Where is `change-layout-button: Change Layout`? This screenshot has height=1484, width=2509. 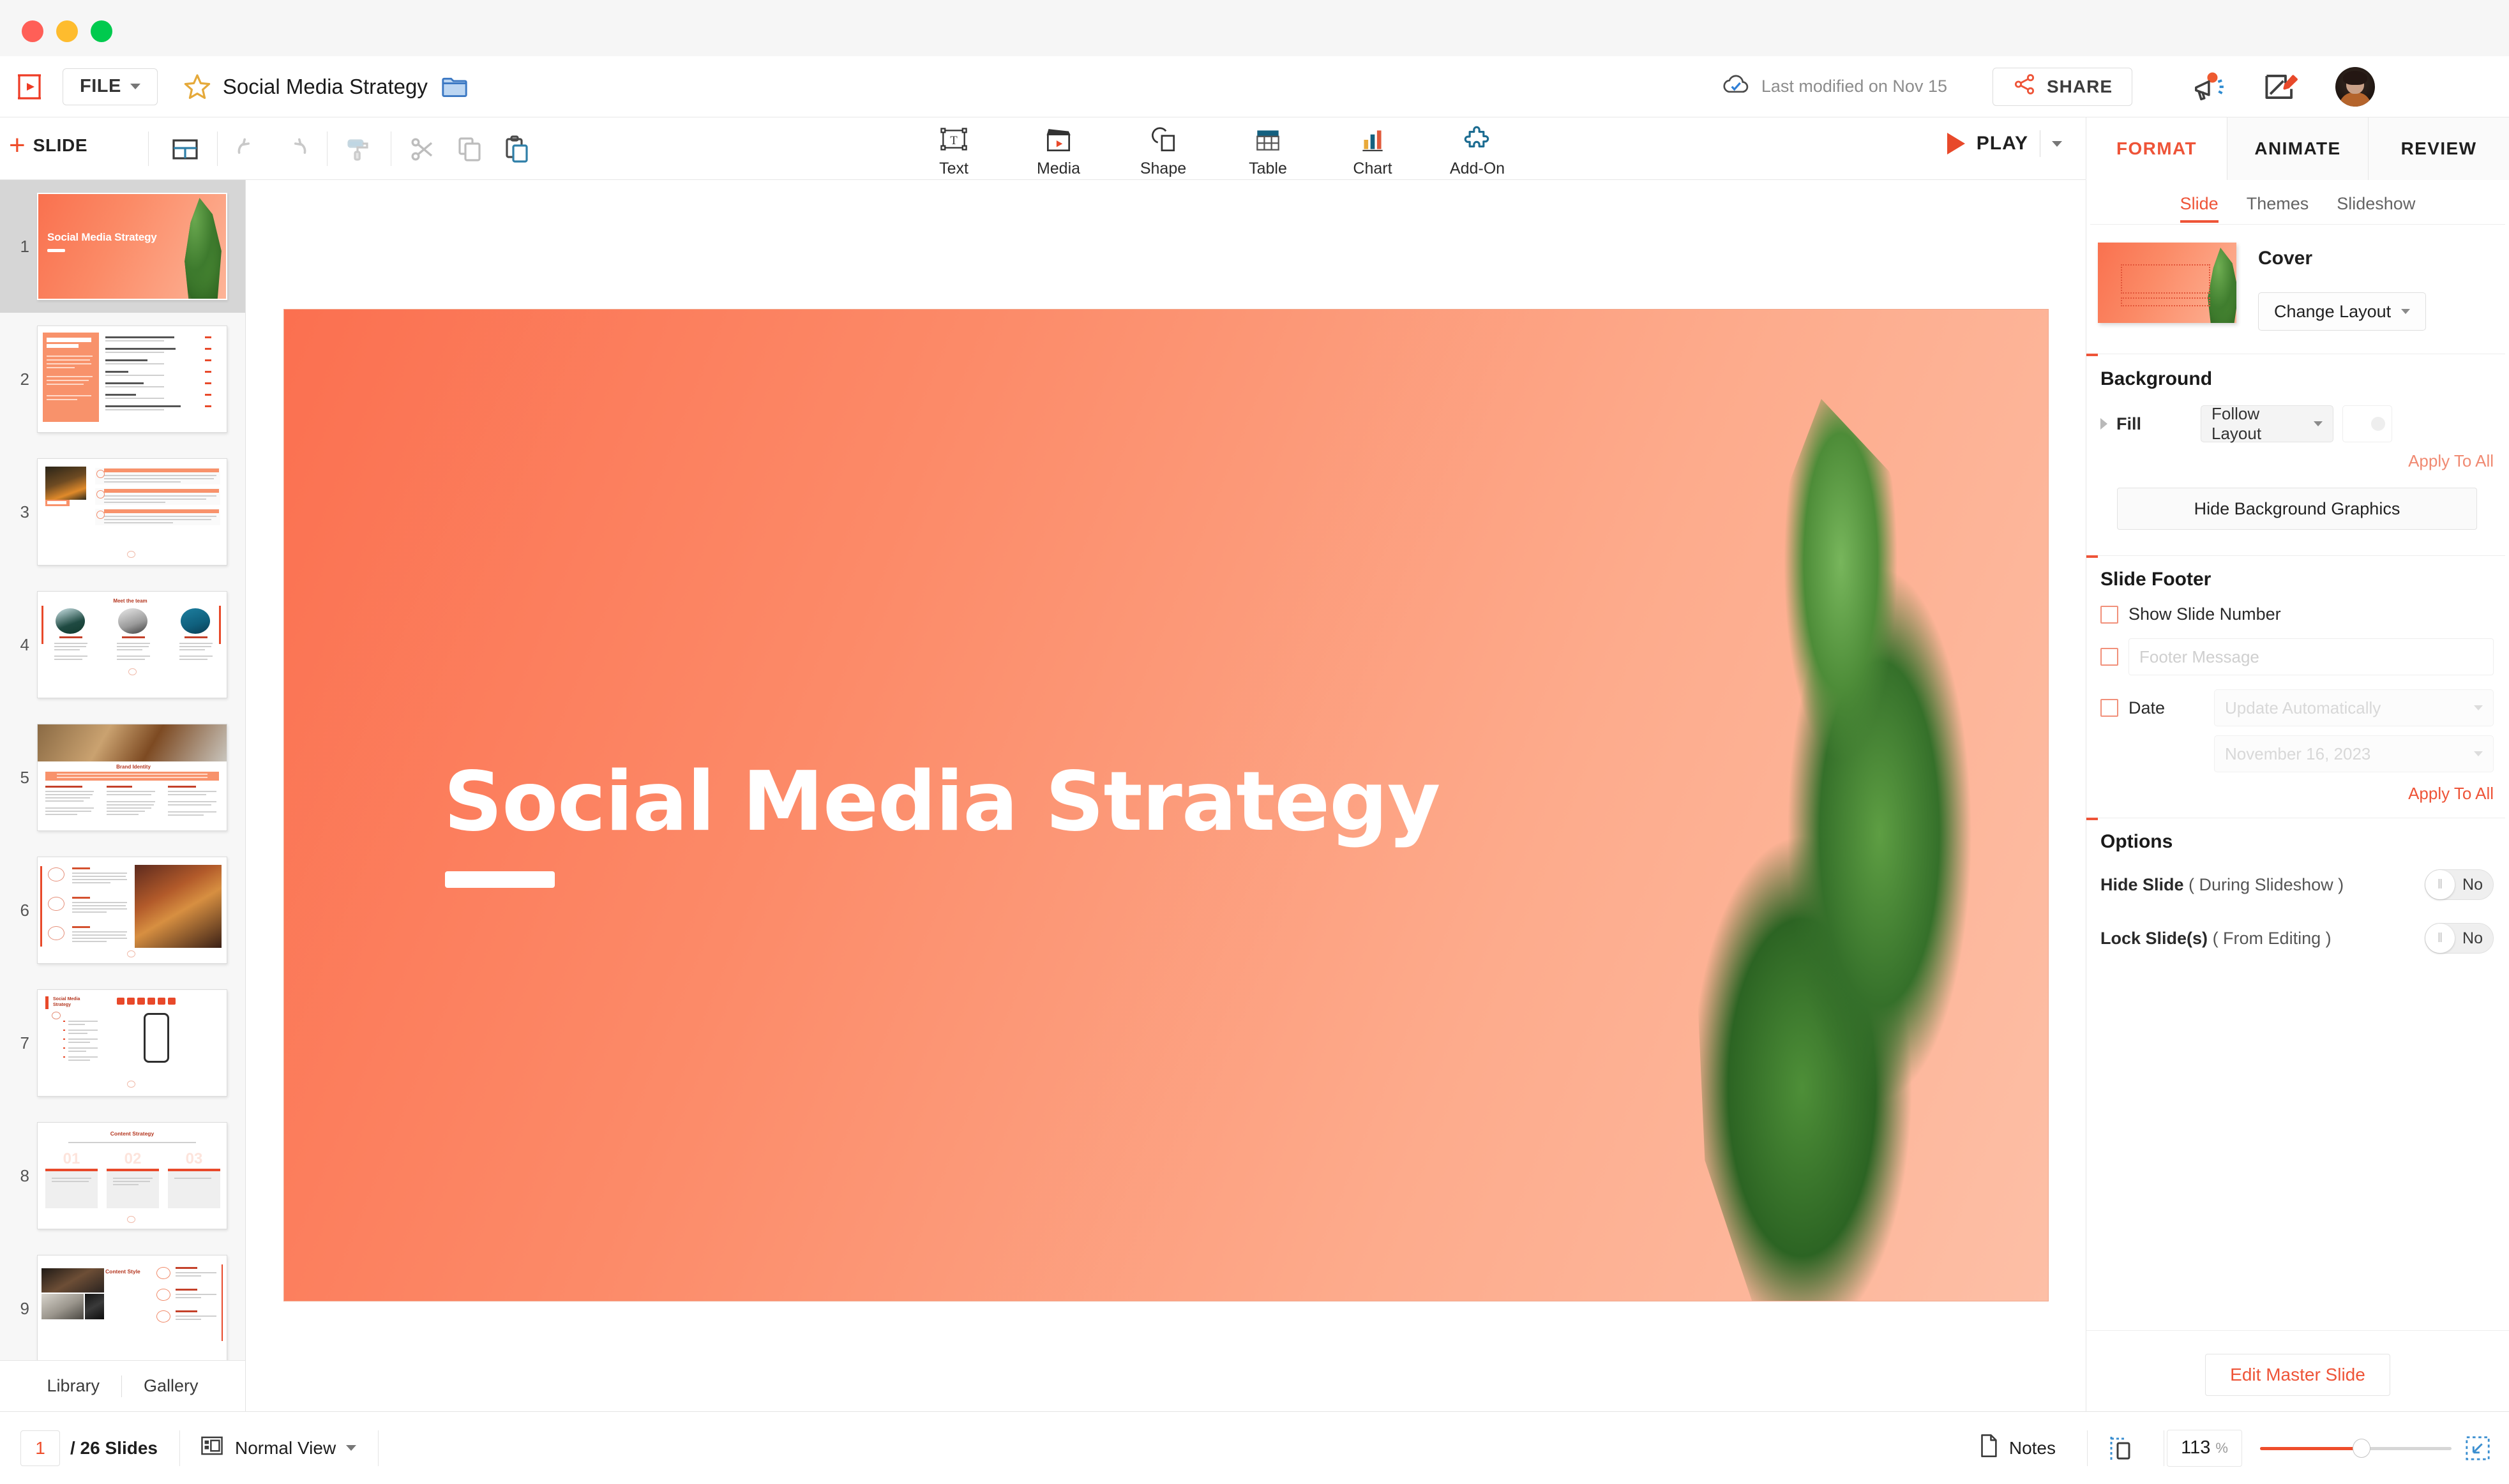 change-layout-button: Change Layout is located at coordinates (2342, 311).